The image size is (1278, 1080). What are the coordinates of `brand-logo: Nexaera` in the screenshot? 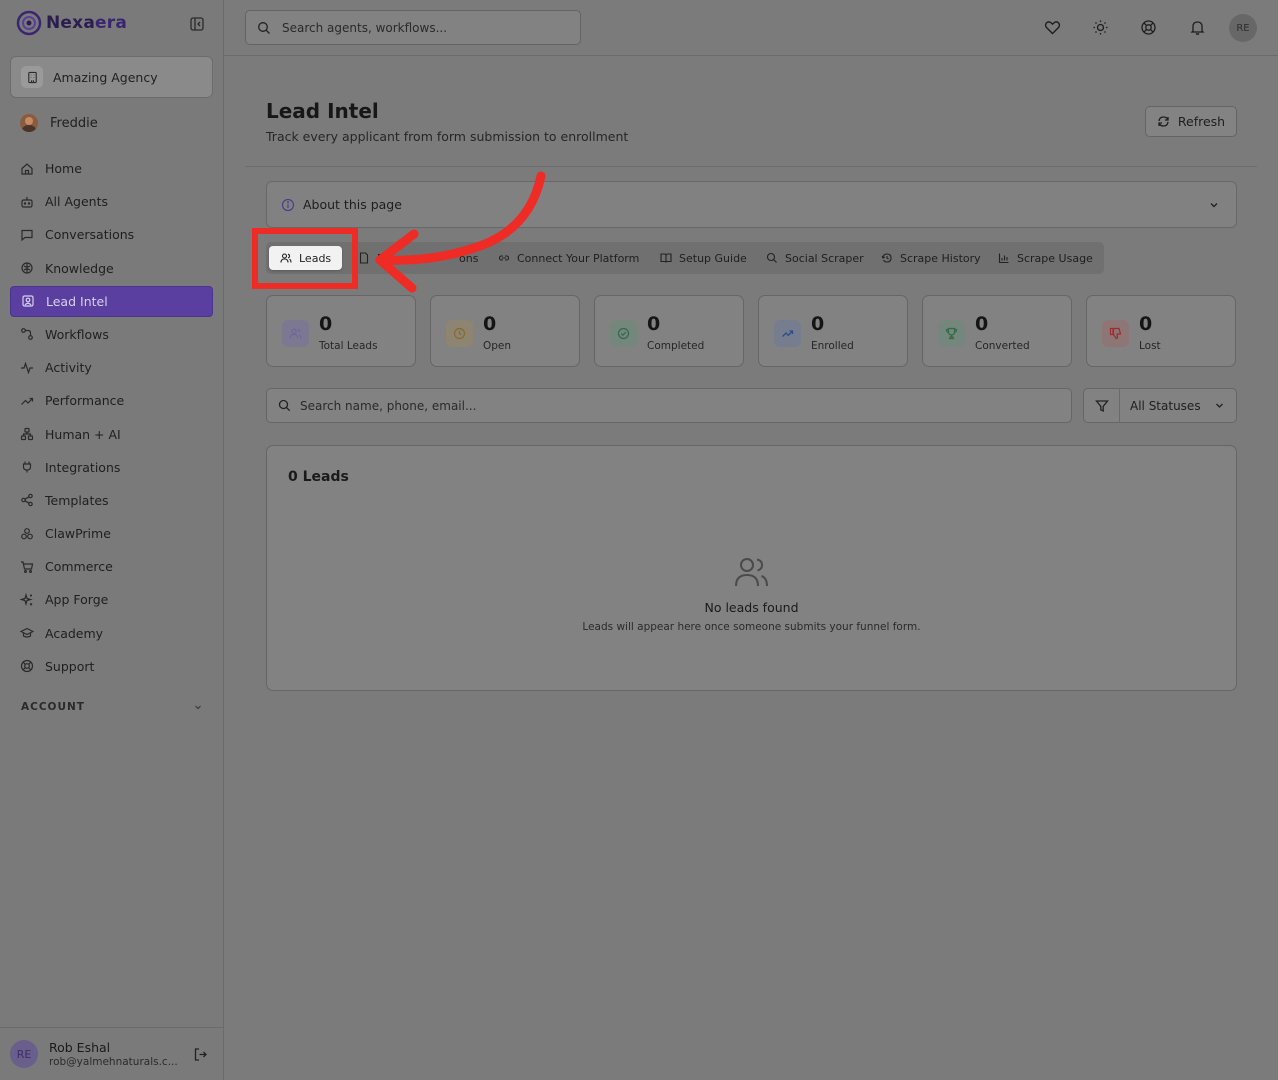 It's located at (71, 23).